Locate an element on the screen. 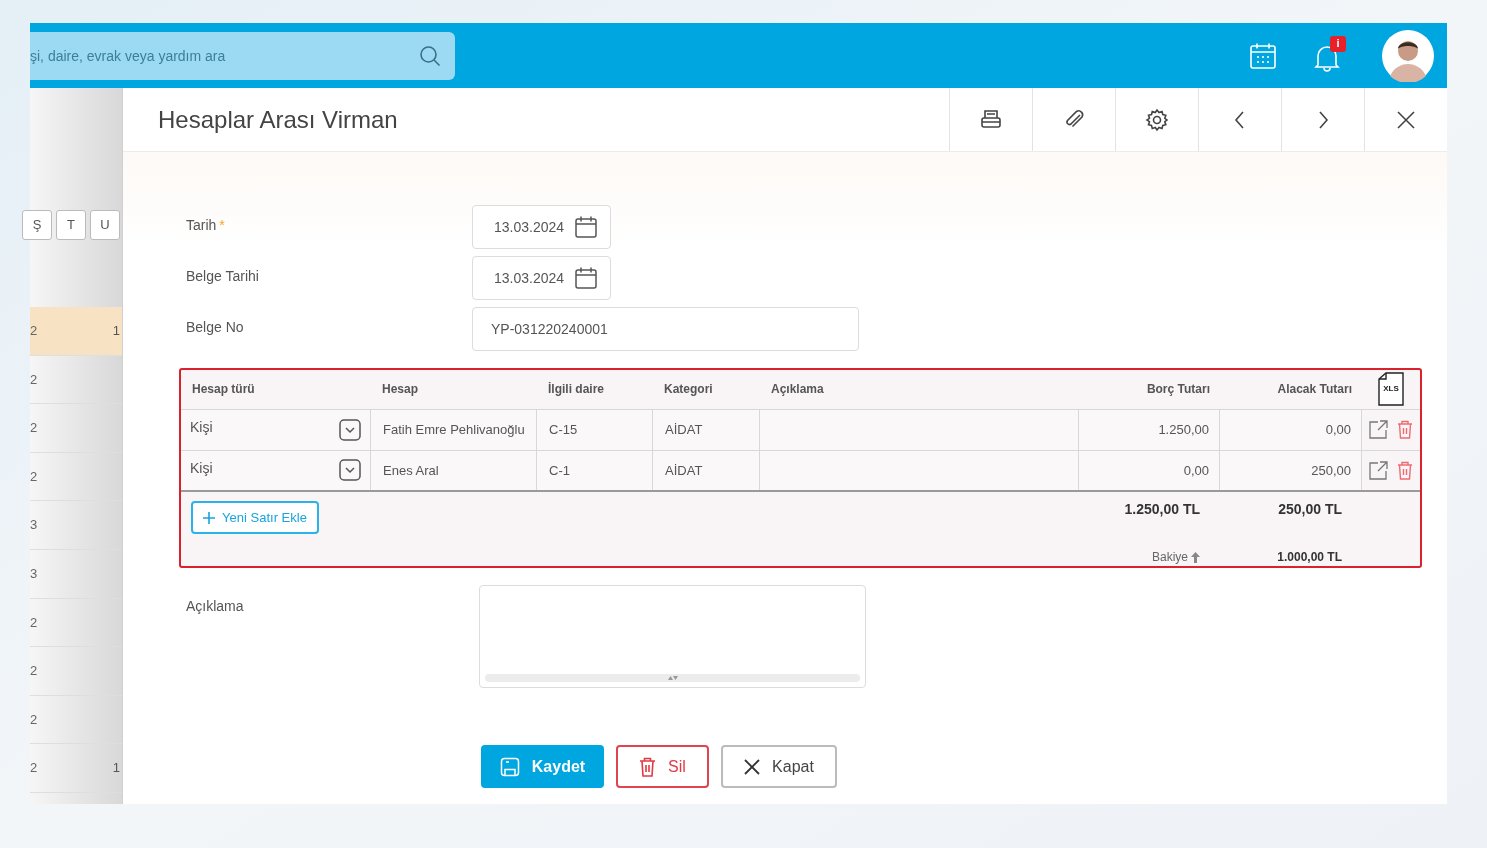  toolbar-button: T is located at coordinates (71, 225).